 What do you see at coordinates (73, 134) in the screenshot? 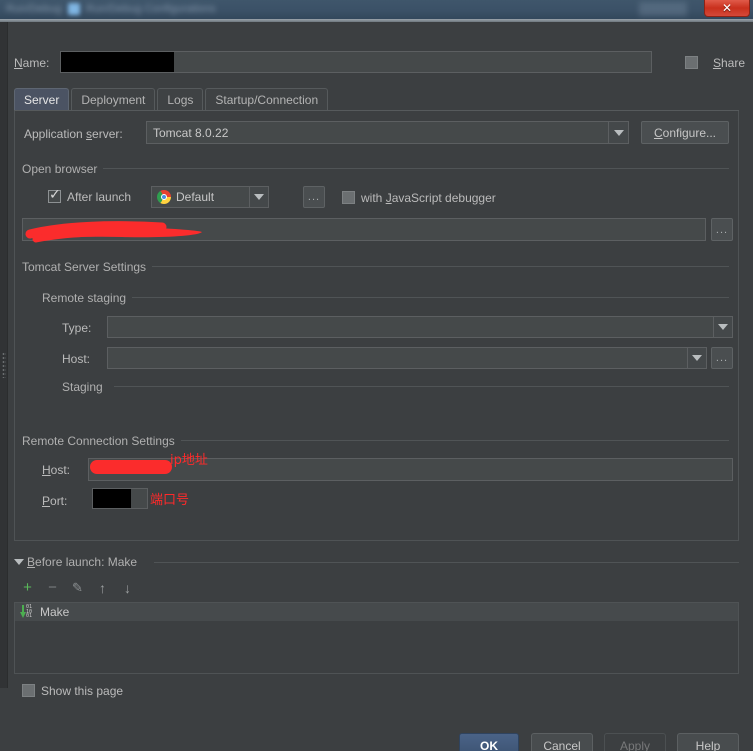
I see `application-server-label: Application server:` at bounding box center [73, 134].